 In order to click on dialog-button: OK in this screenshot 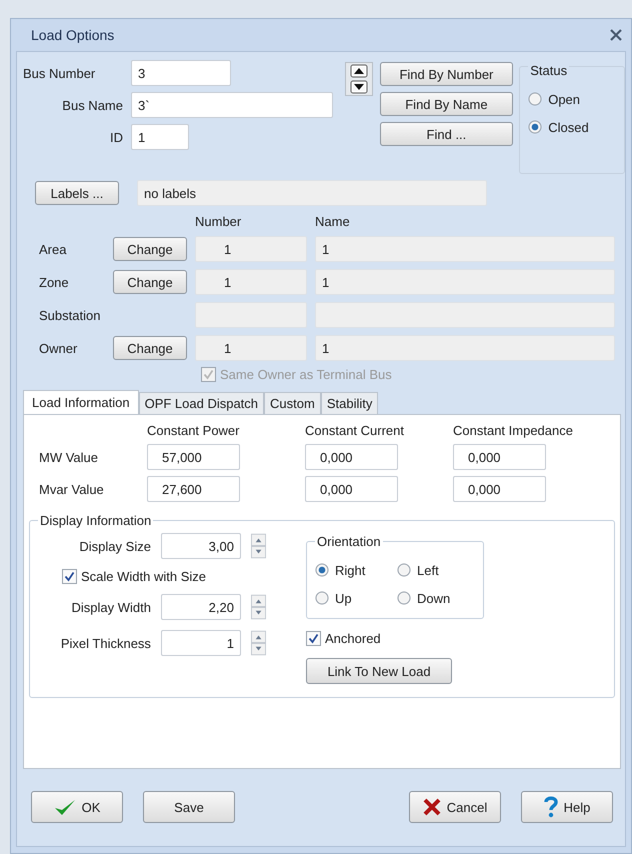, I will do `click(77, 807)`.